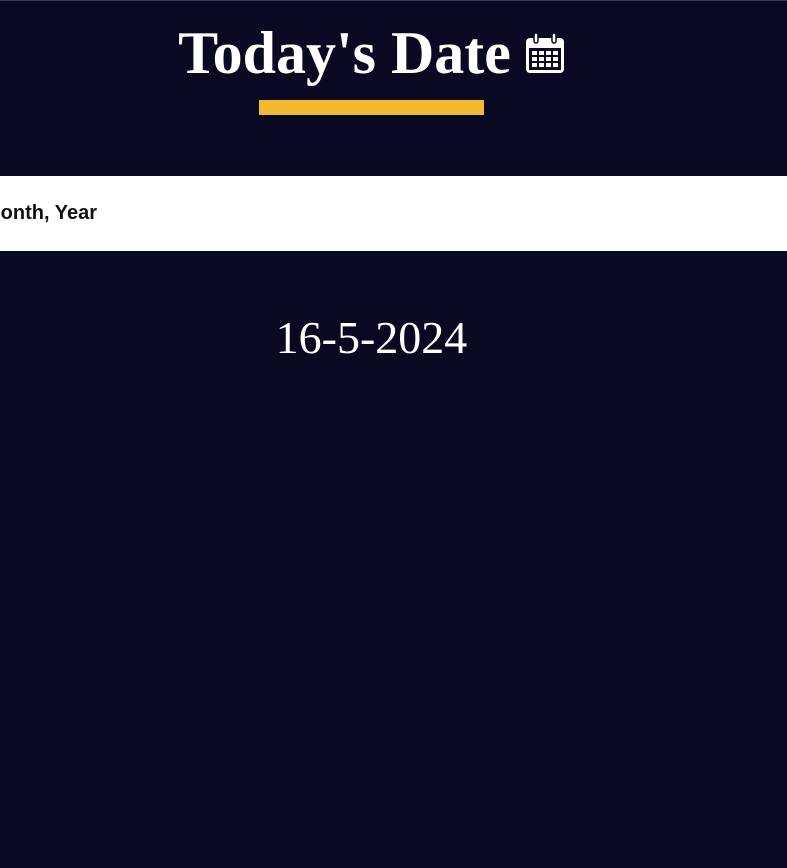 The width and height of the screenshot is (787, 868). What do you see at coordinates (48, 213) in the screenshot?
I see `format-label: Day, Month, Year` at bounding box center [48, 213].